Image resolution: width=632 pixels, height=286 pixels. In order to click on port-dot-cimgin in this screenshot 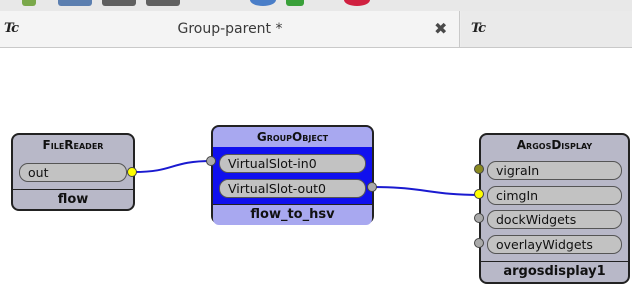, I will do `click(479, 194)`.